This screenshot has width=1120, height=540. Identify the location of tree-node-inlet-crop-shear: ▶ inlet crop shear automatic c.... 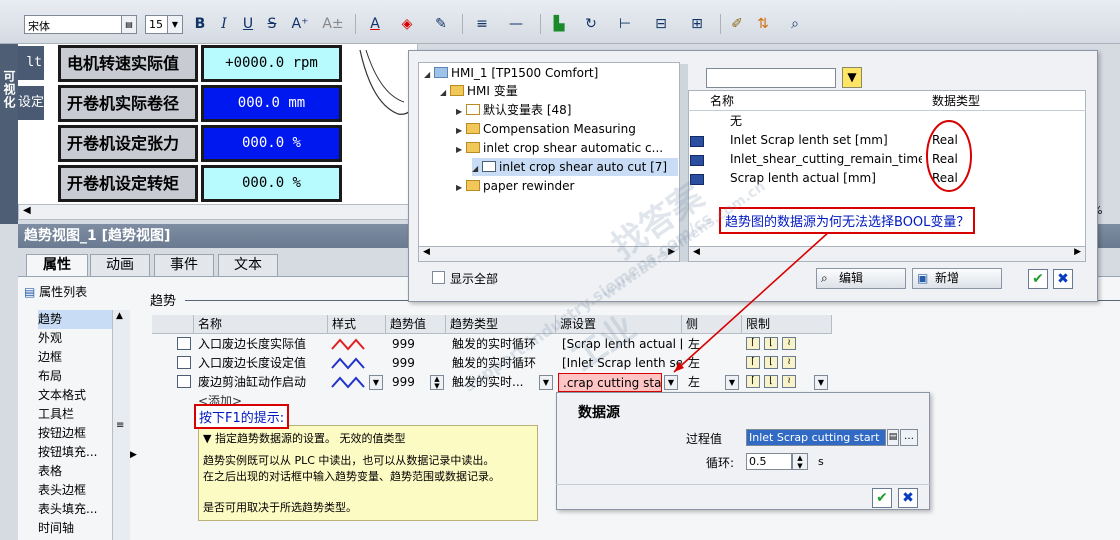
(559, 148).